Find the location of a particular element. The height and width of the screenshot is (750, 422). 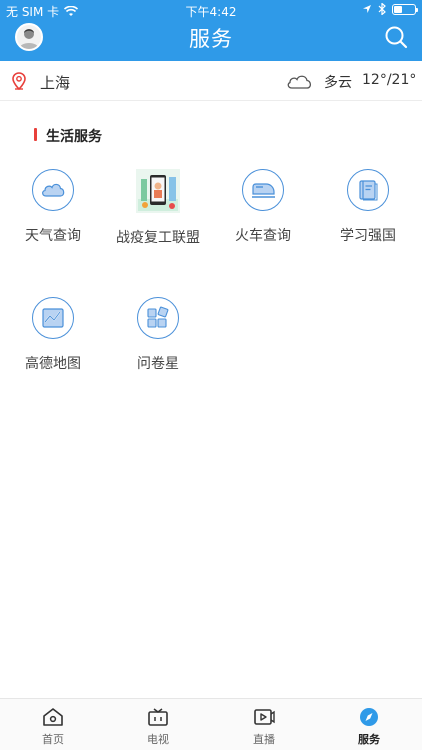

service-weather: 天气查询 is located at coordinates (53, 207).